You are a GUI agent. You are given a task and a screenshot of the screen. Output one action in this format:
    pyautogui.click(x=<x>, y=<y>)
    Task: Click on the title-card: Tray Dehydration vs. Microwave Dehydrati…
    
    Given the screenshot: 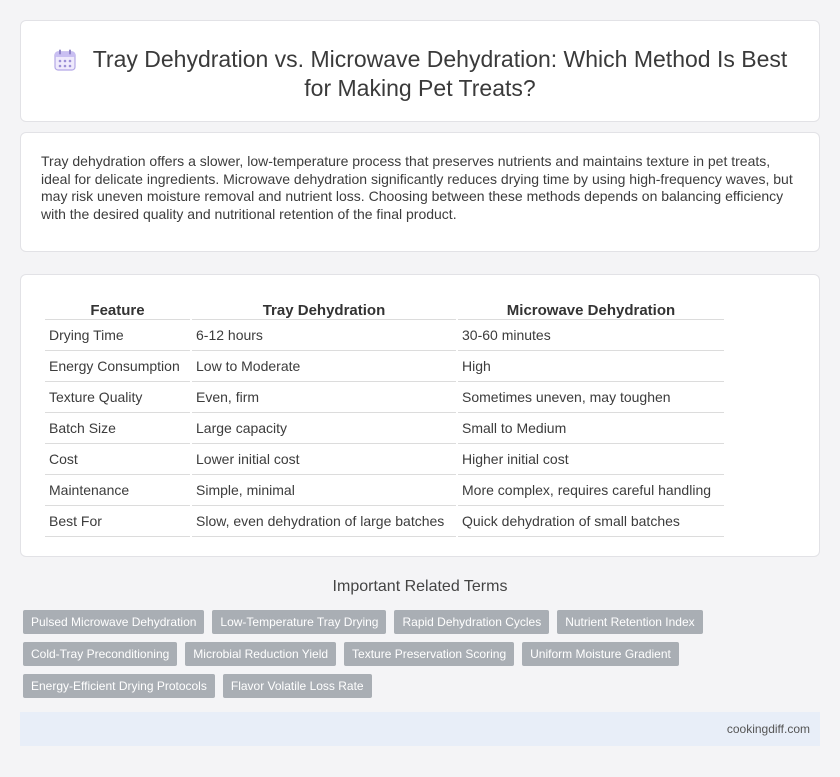 What is the action you would take?
    pyautogui.click(x=420, y=71)
    